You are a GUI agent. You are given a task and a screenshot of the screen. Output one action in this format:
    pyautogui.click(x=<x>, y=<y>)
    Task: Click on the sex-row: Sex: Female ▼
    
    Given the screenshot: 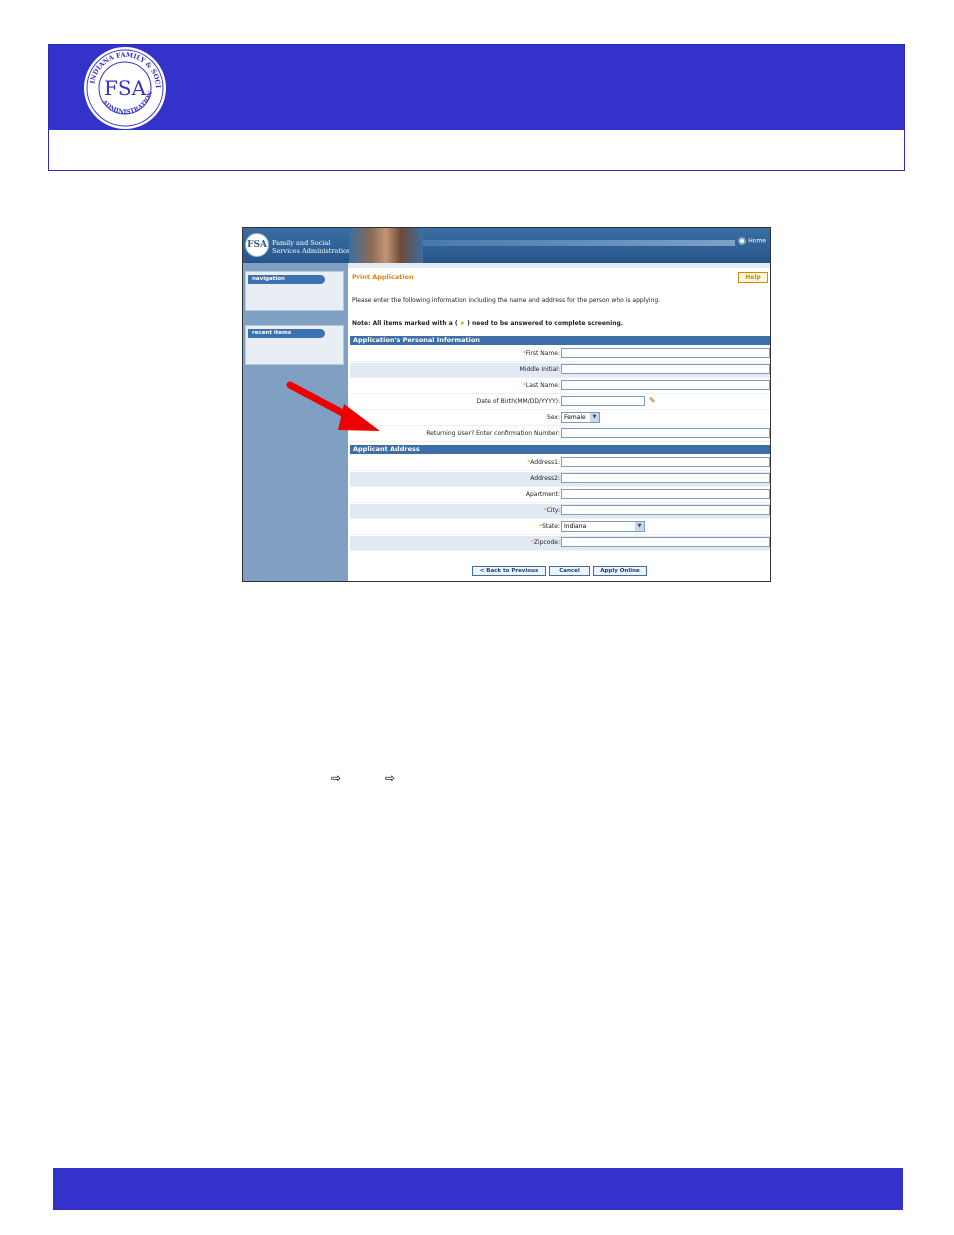 What is the action you would take?
    pyautogui.click(x=560, y=418)
    